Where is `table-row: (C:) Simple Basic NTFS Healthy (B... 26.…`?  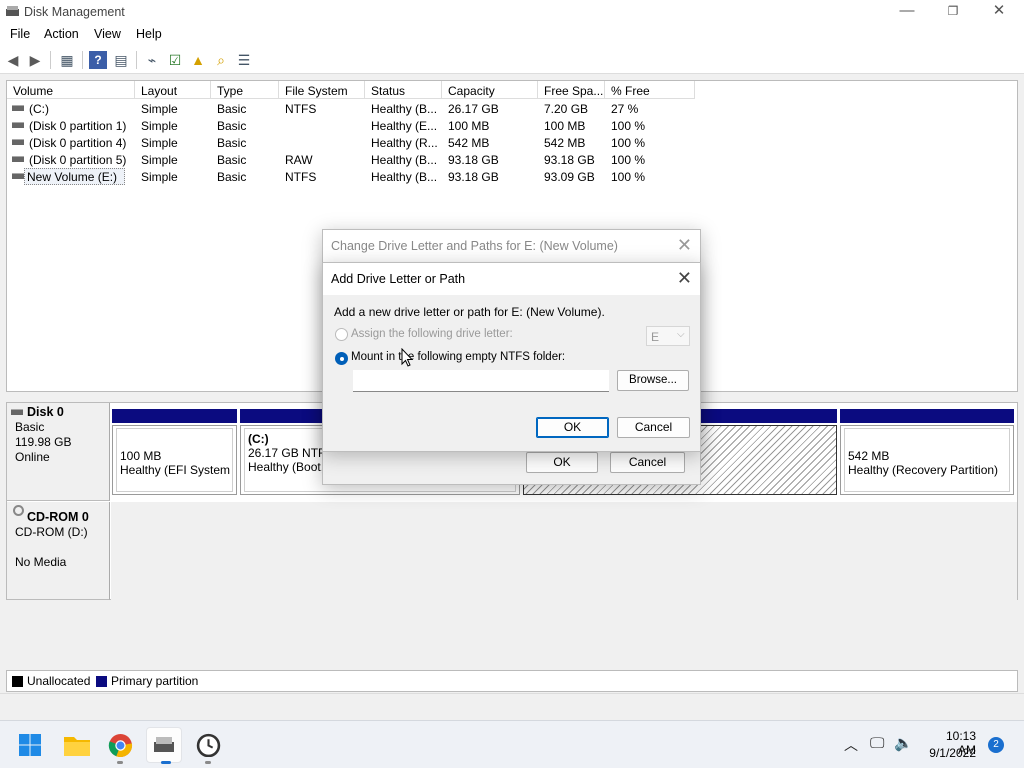
table-row: (C:) Simple Basic NTFS Healthy (B... 26.… is located at coordinates (357, 108).